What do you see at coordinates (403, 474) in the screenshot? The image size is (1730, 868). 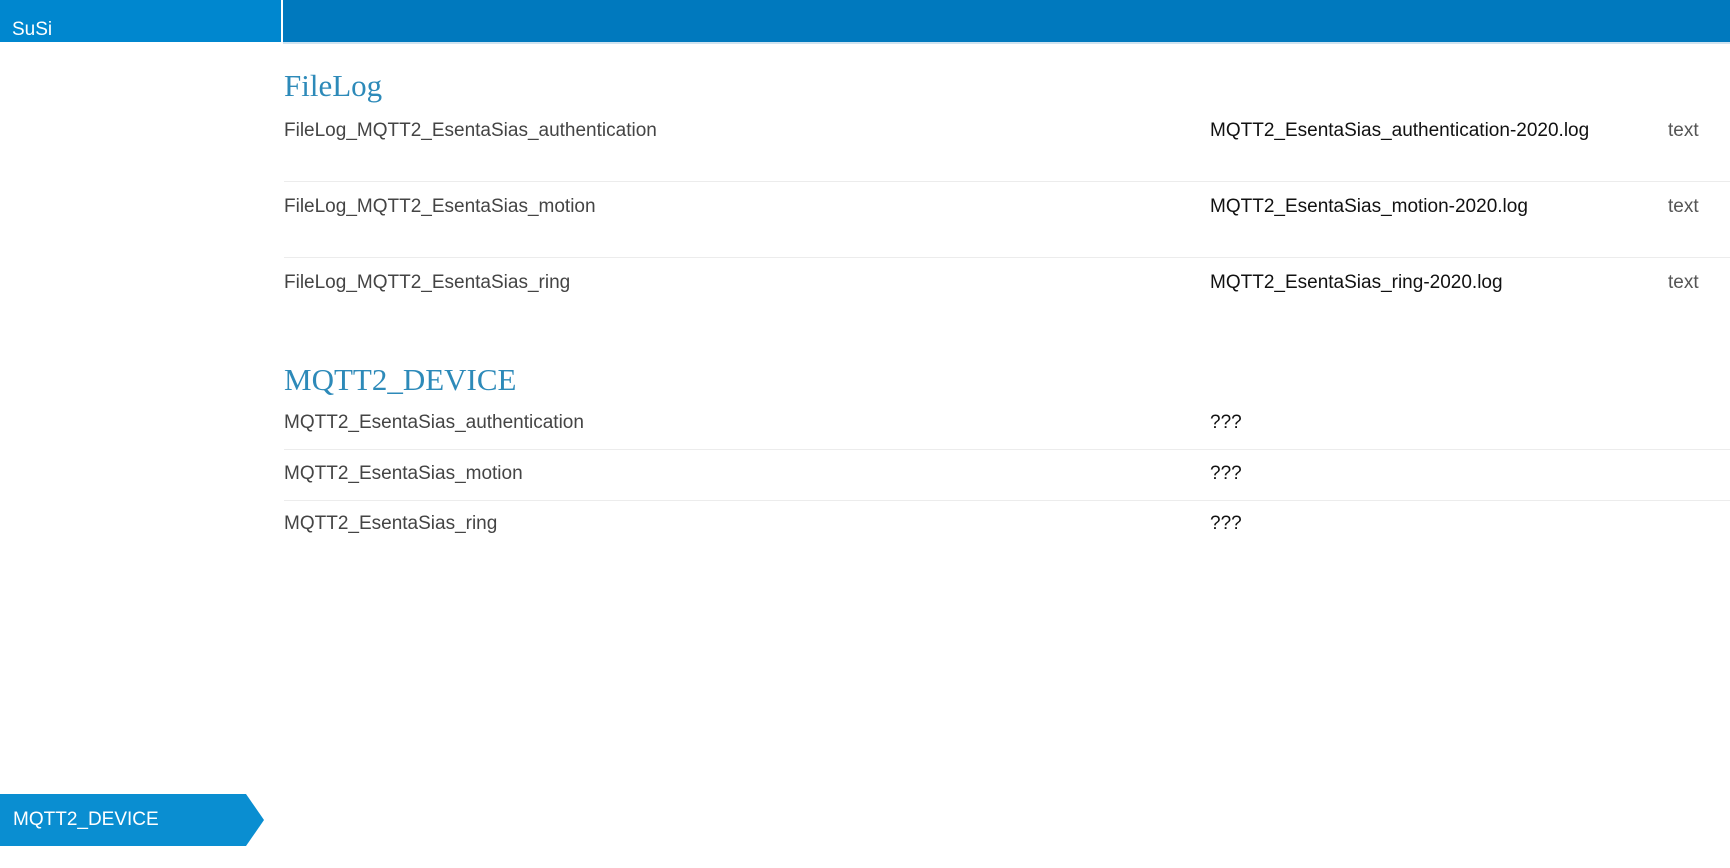 I see `device-name-link: MQTT2_EsentaSias_motion` at bounding box center [403, 474].